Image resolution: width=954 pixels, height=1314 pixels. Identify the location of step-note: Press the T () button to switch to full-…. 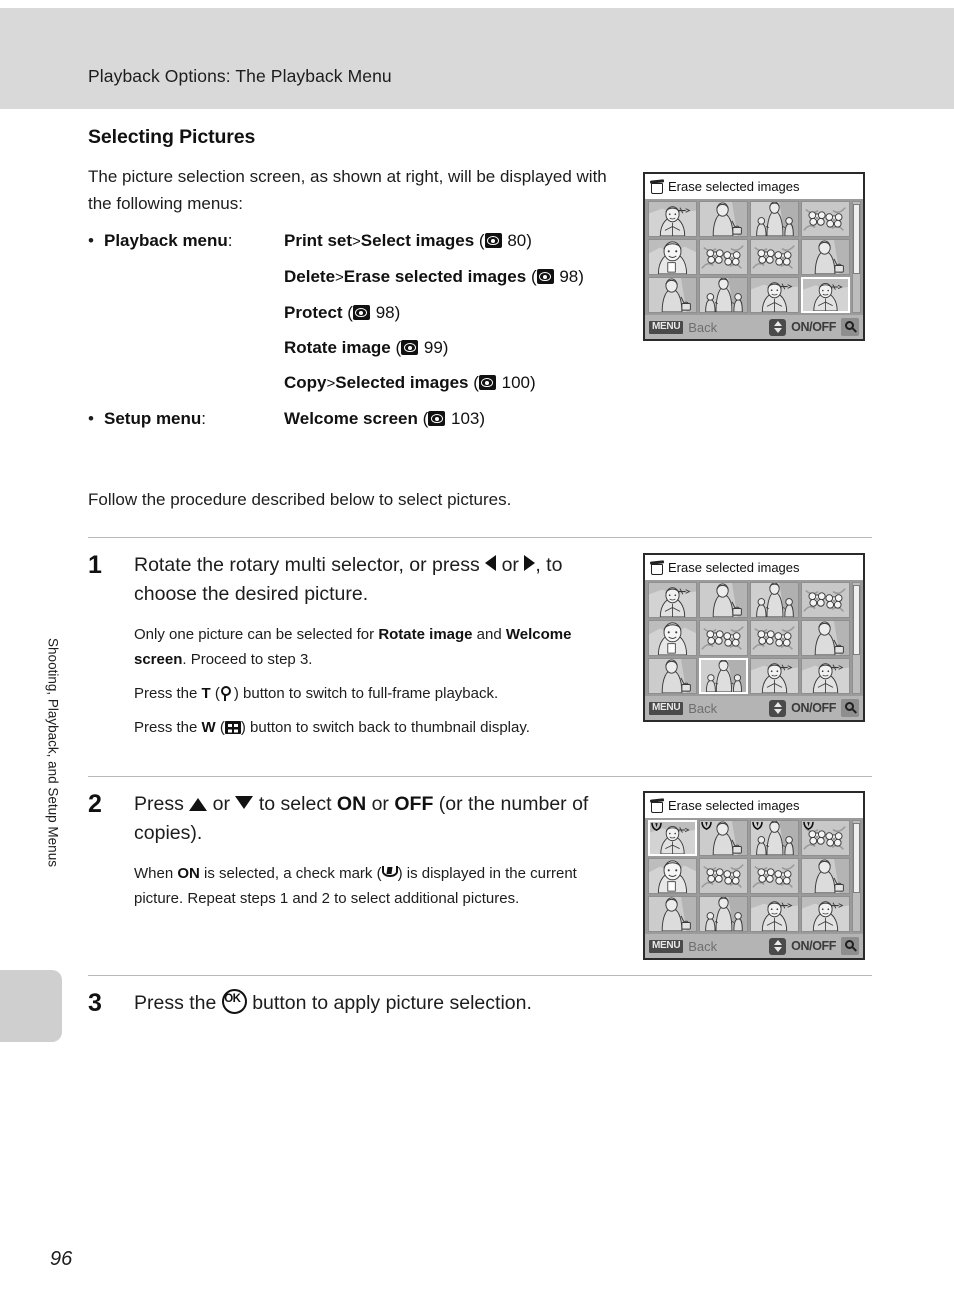
(373, 693).